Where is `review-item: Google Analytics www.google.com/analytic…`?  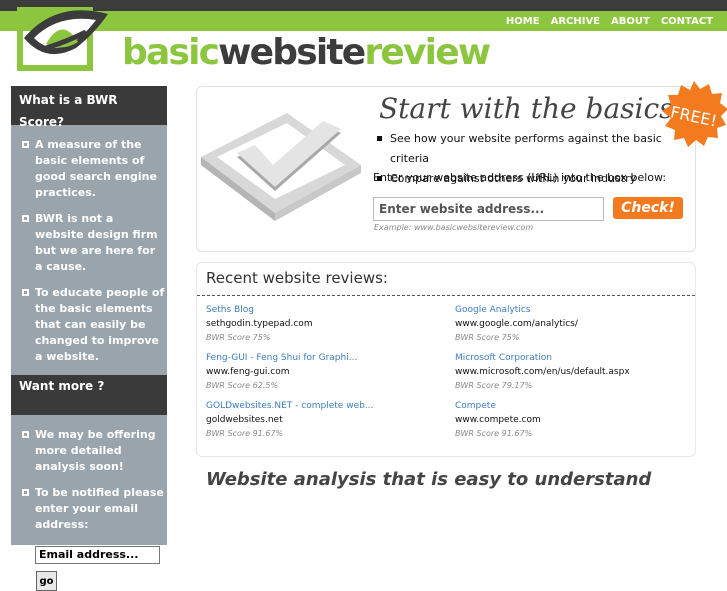
review-item: Google Analytics www.google.com/analytic… is located at coordinates (575, 324).